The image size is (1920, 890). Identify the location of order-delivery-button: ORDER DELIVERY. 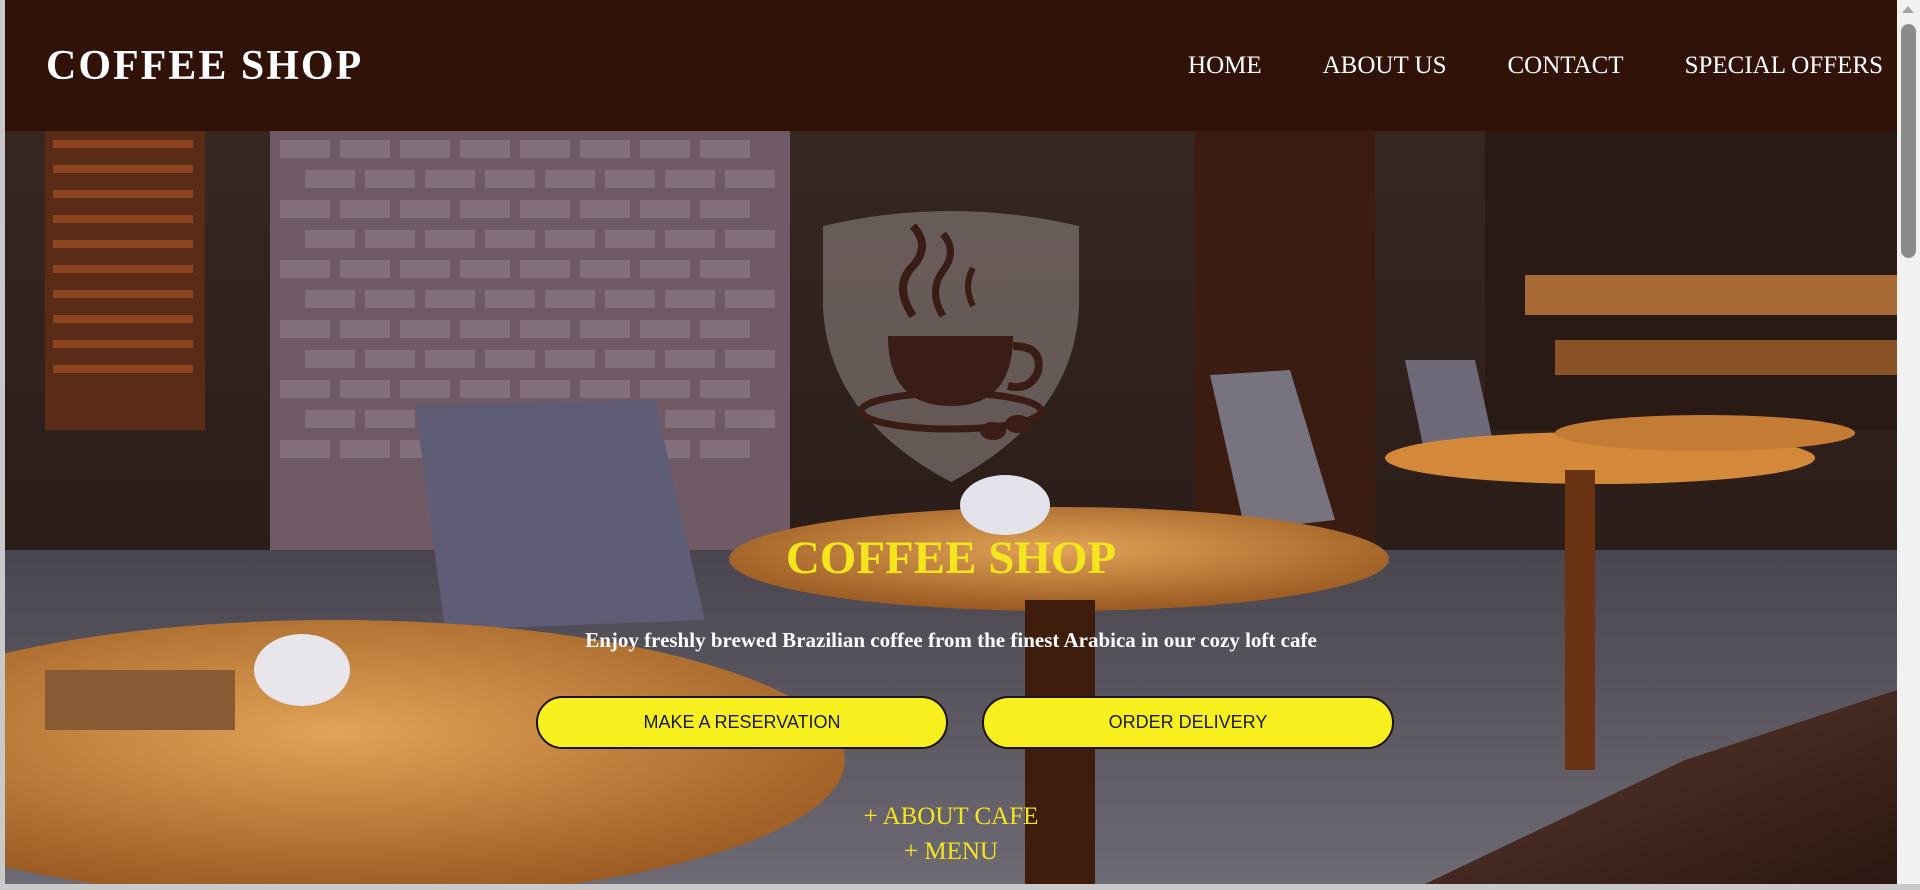
(1188, 722).